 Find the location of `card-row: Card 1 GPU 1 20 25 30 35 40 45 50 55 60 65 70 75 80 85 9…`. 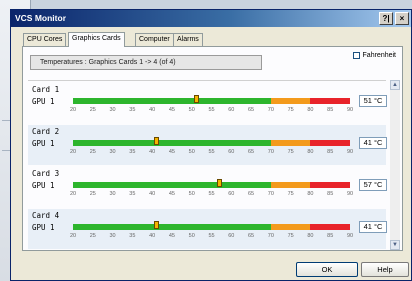

card-row: Card 1 GPU 1 20 25 30 35 40 45 50 55 60 65 70 75 80 85 9… is located at coordinates (207, 103).